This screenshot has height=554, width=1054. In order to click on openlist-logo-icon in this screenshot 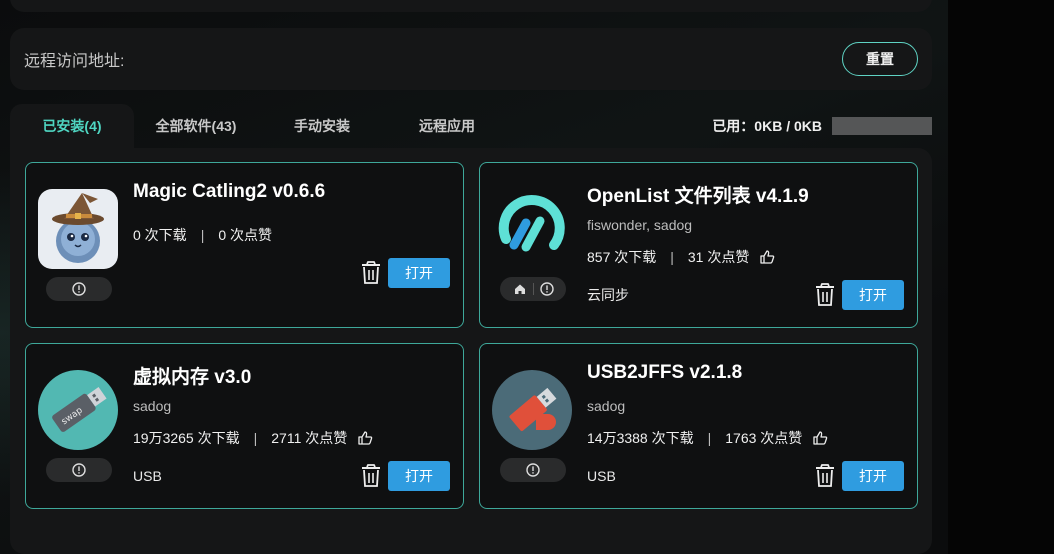, I will do `click(532, 229)`.